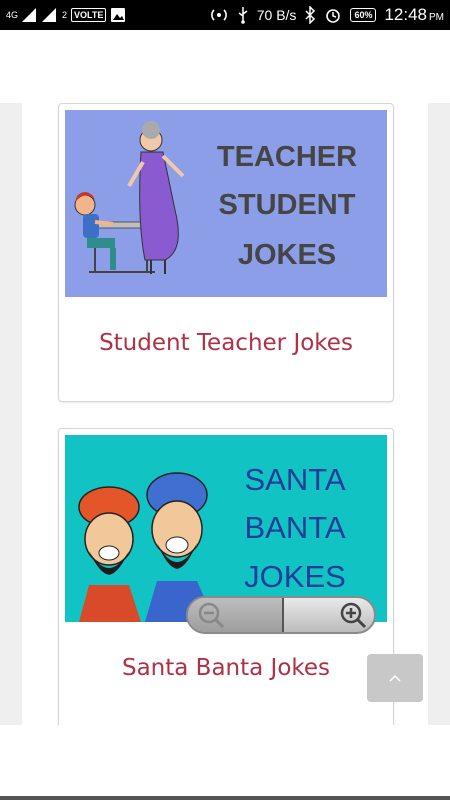  Describe the element at coordinates (363, 15) in the screenshot. I see `battery-icon: 60%` at that location.